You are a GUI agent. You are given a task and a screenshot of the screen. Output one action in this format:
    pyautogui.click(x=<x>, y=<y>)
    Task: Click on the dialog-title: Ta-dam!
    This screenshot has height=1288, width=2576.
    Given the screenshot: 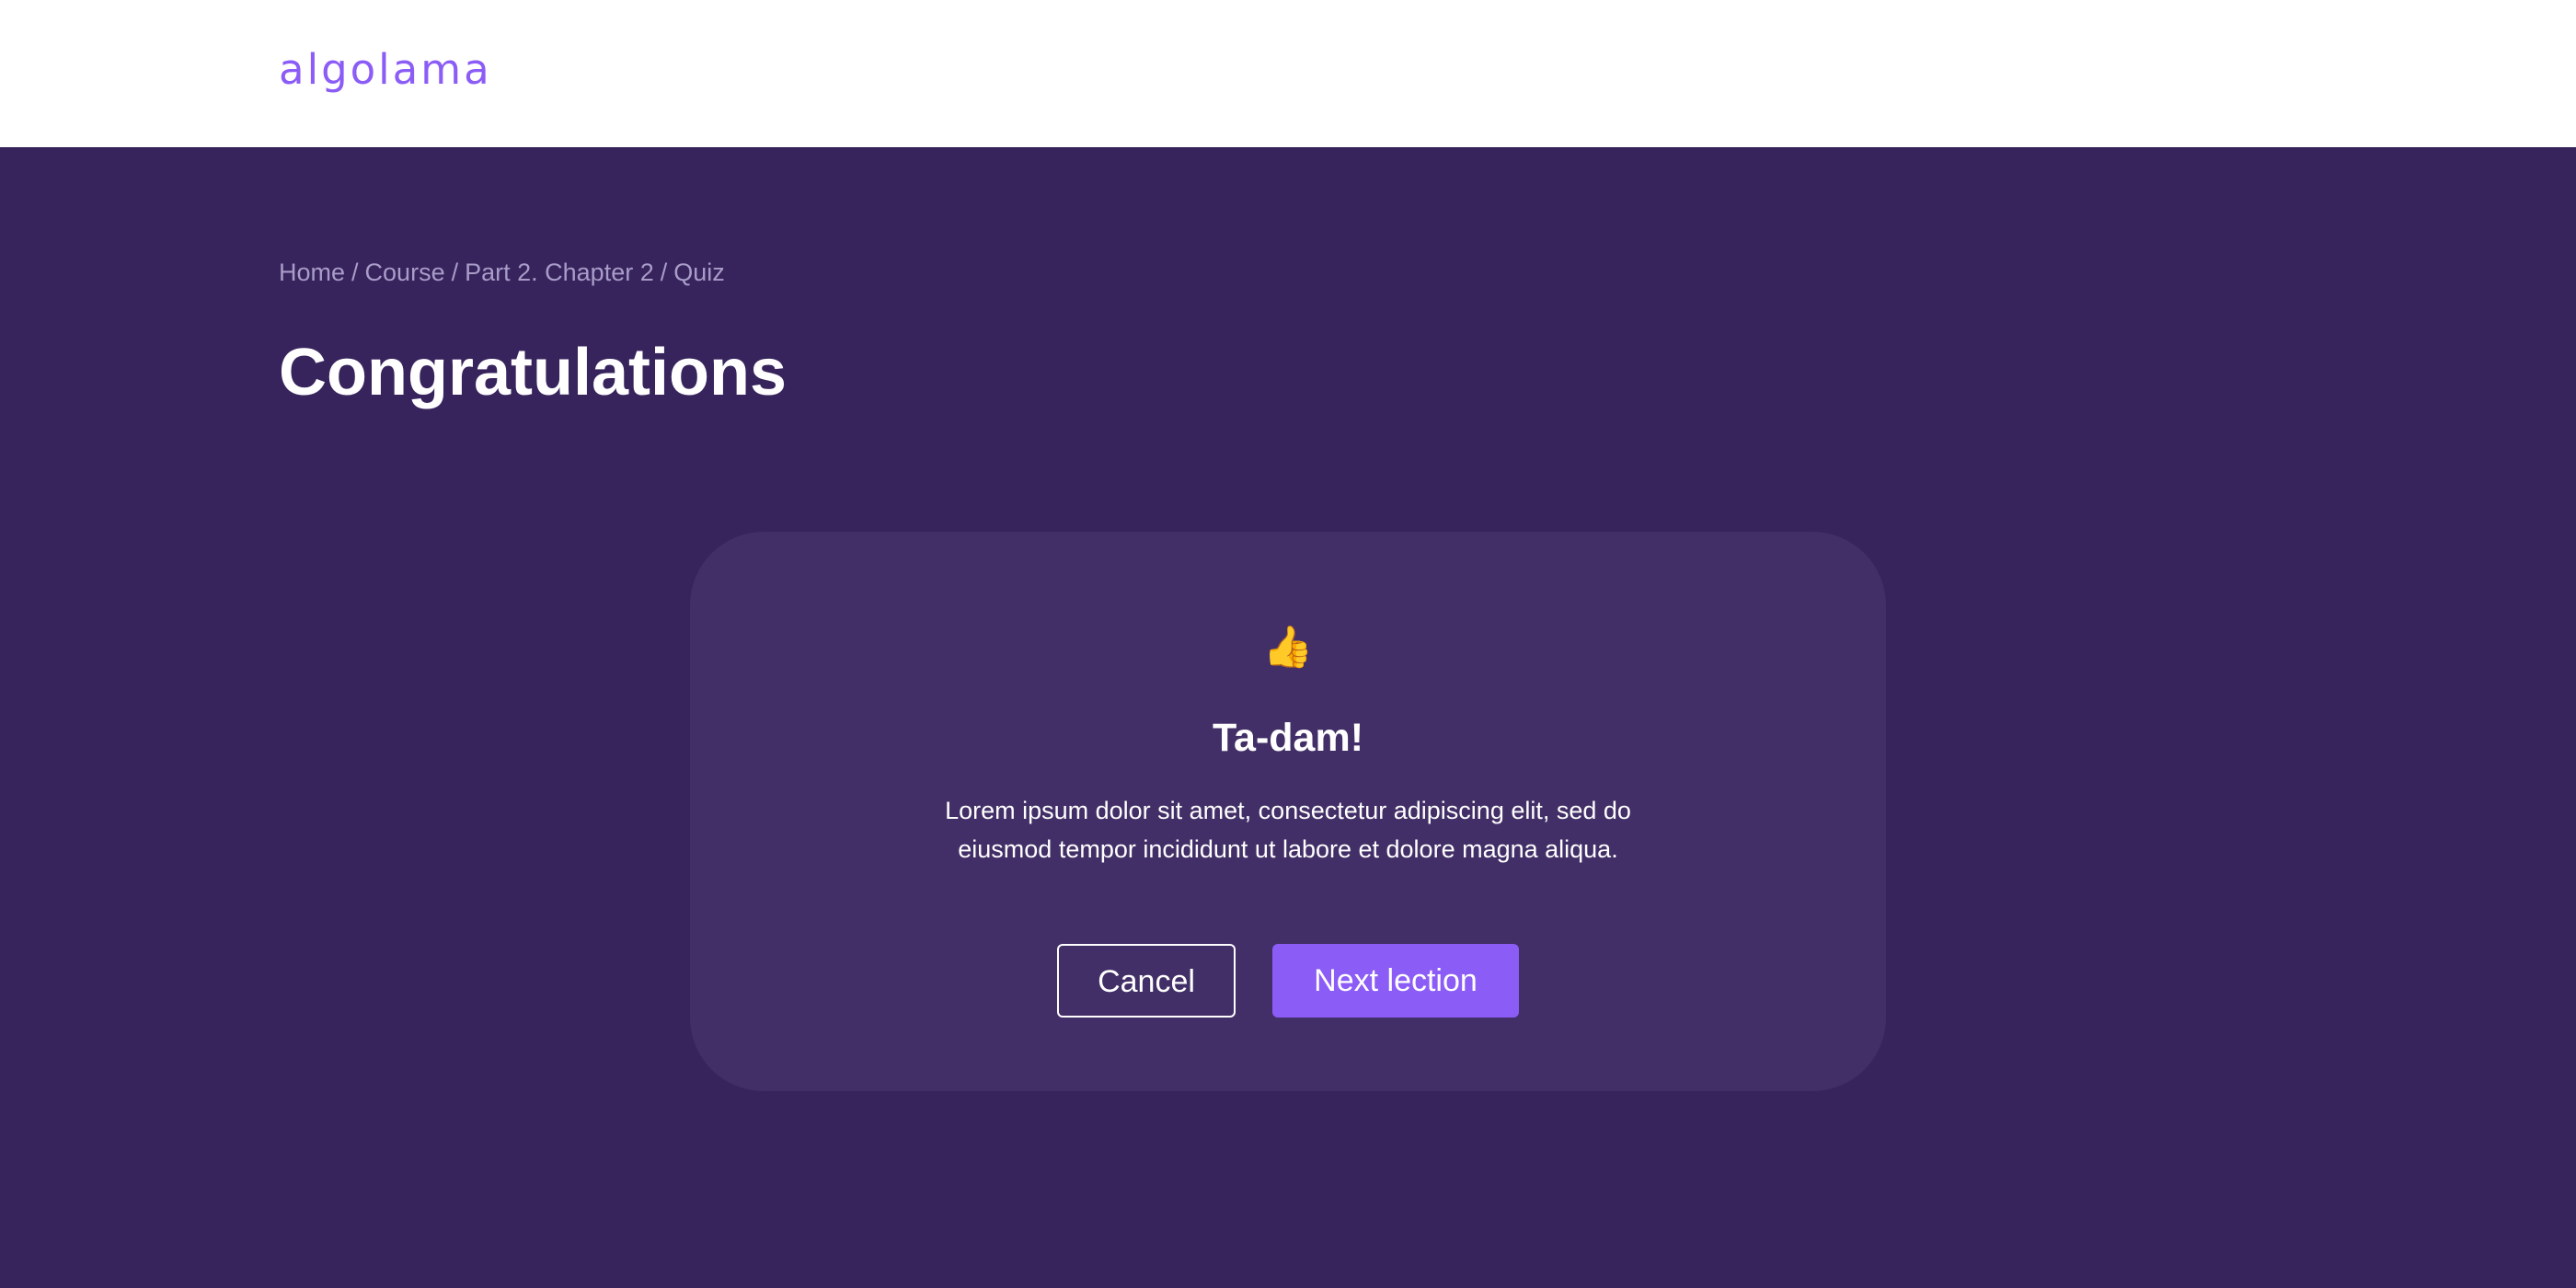 What is the action you would take?
    pyautogui.click(x=1288, y=738)
    